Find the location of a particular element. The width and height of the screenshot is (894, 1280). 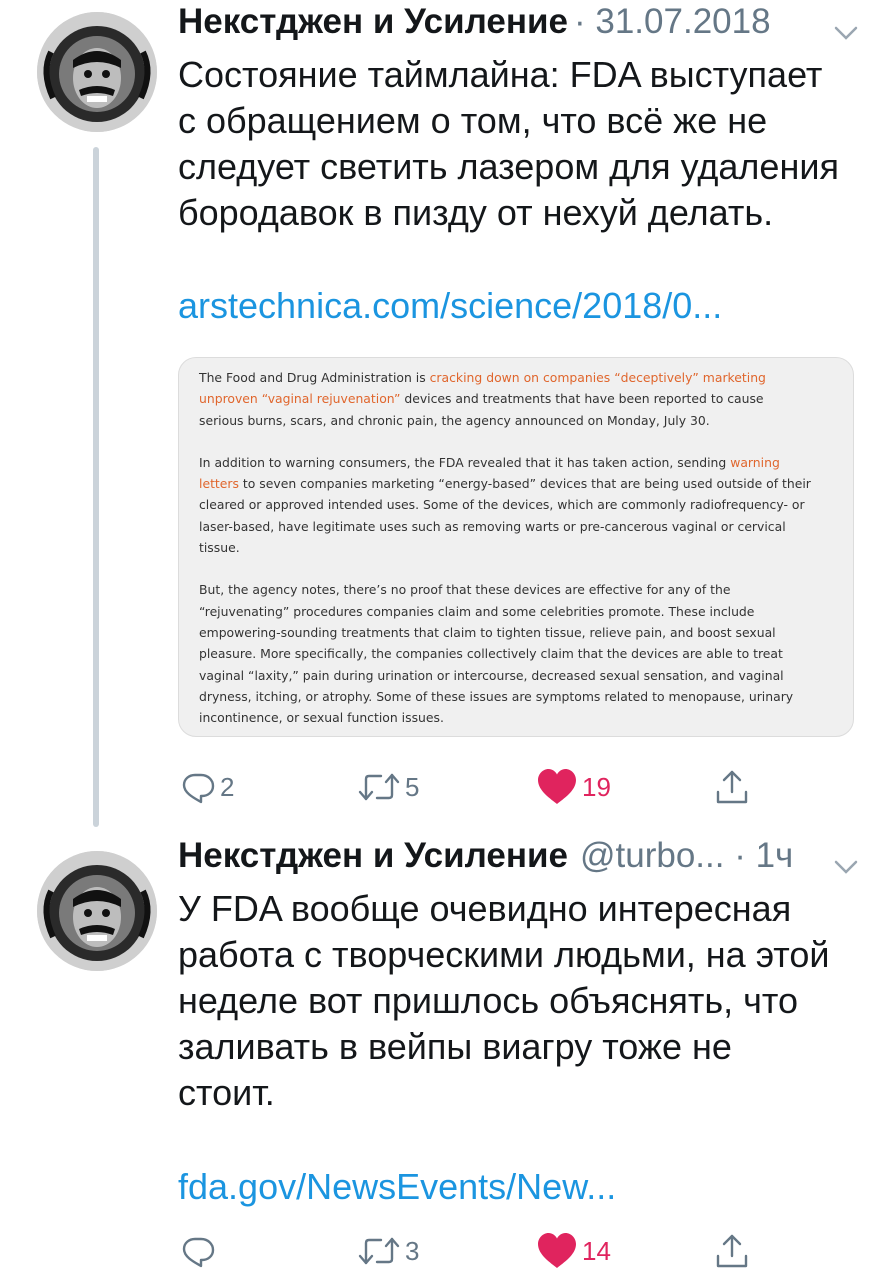

card-text: incontinence, or sexual function issues. is located at coordinates (321, 718).